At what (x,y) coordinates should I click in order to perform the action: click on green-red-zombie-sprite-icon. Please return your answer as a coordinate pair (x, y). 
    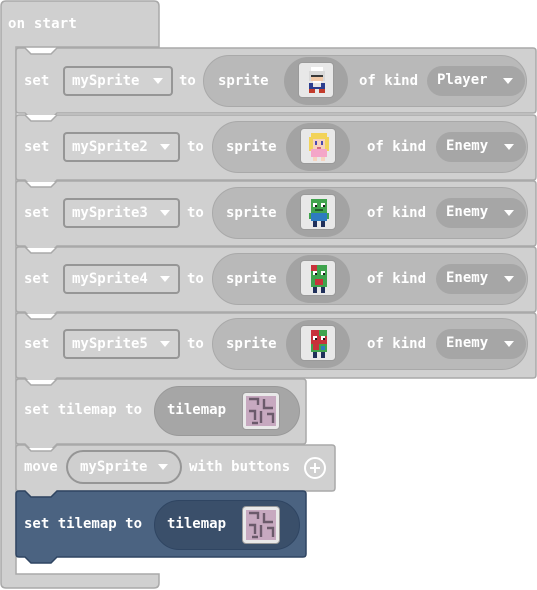
    Looking at the image, I should click on (319, 279).